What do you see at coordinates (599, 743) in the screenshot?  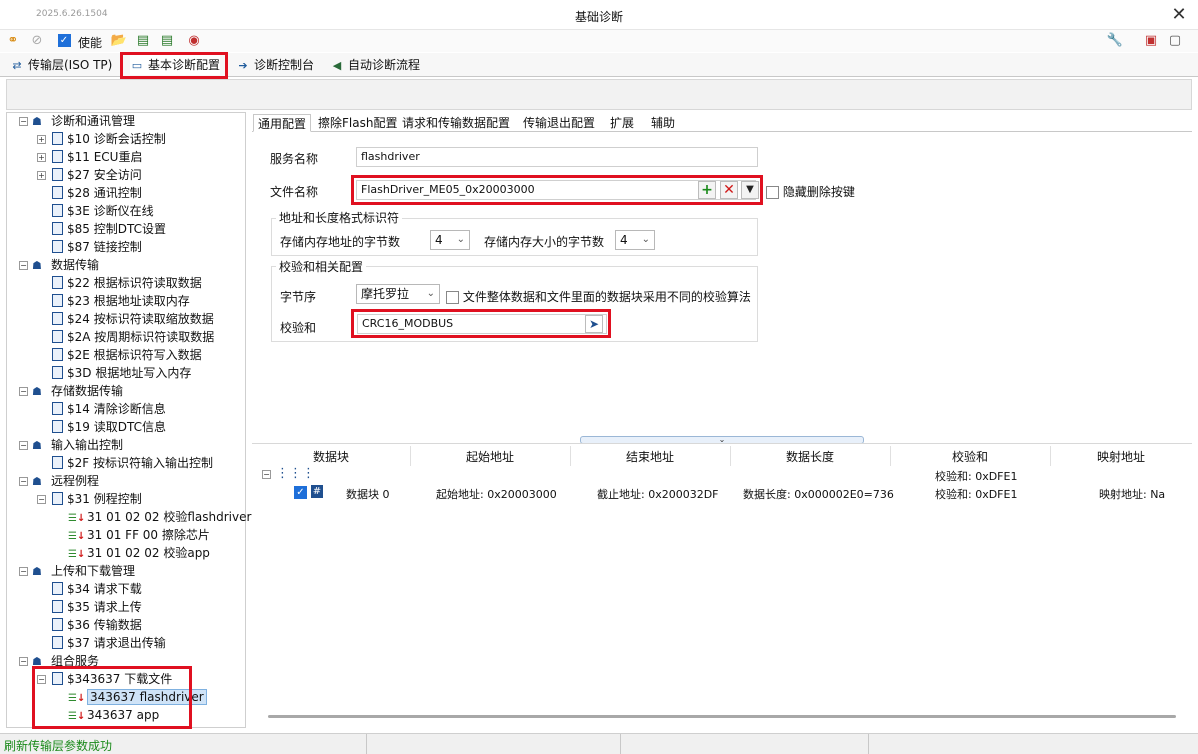 I see `status-bar` at bounding box center [599, 743].